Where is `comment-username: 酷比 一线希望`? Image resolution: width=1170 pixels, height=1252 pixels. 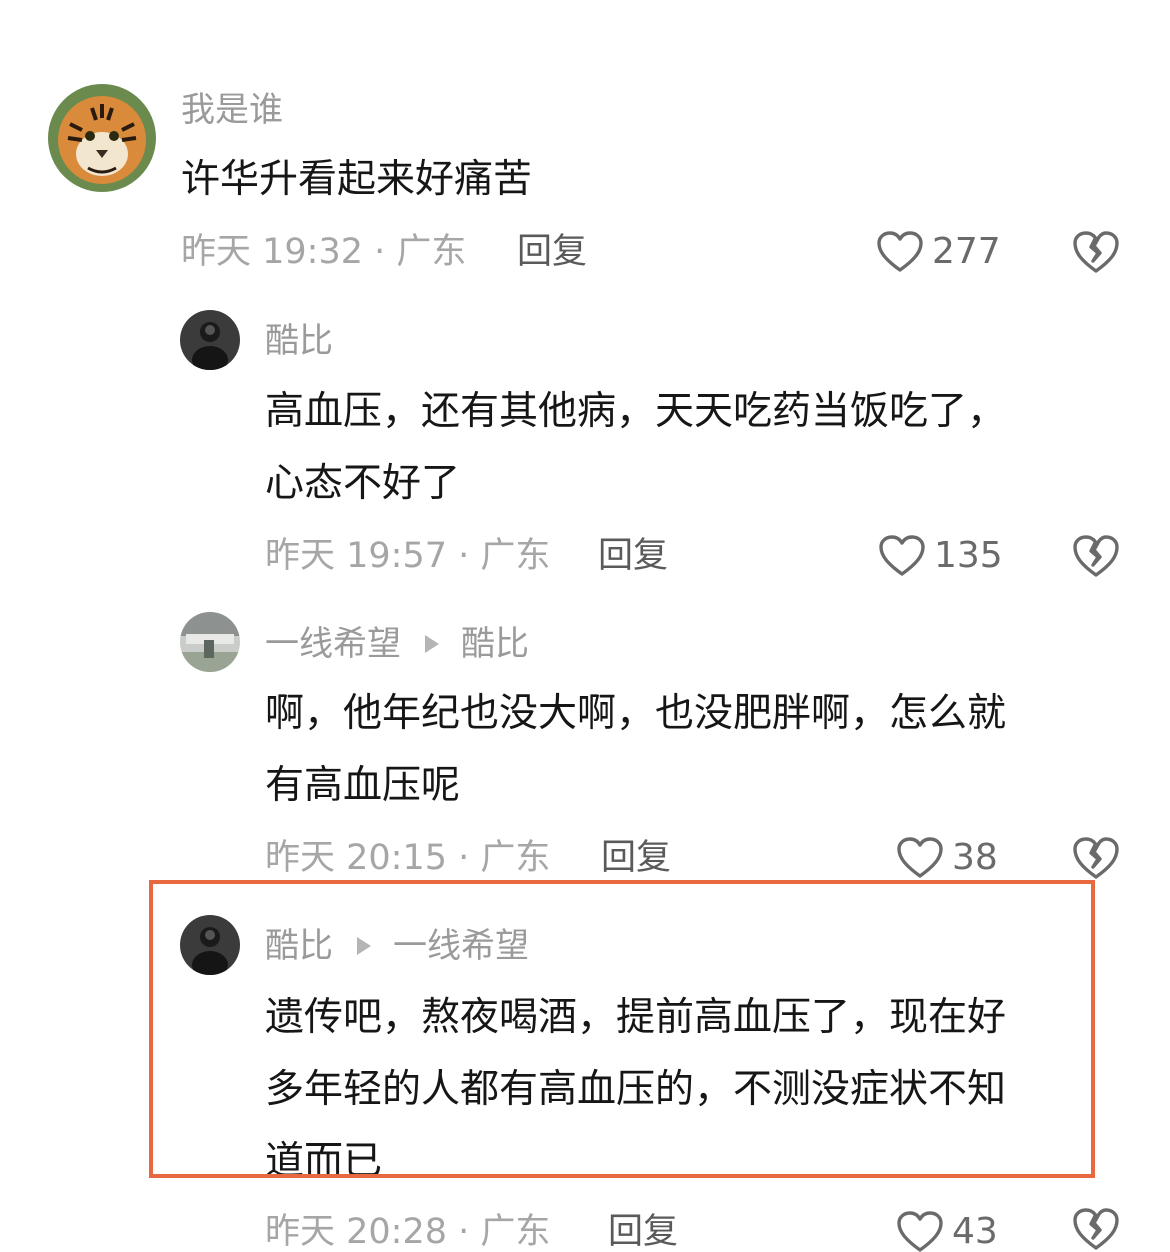 comment-username: 酷比 一线希望 is located at coordinates (397, 946).